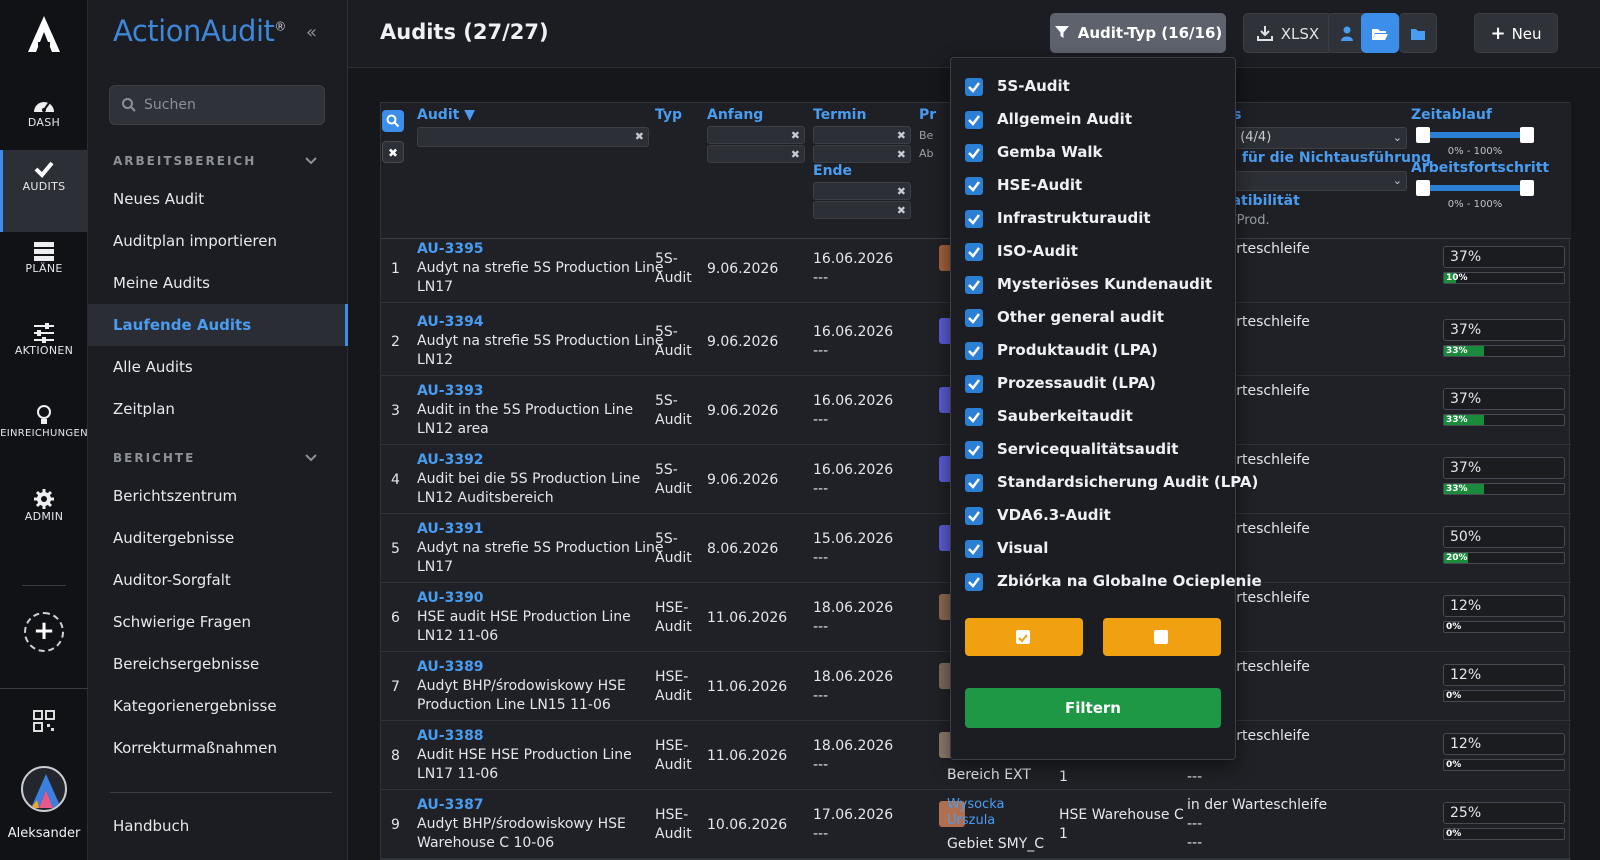 The height and width of the screenshot is (860, 1600). I want to click on audit-type-option: Other general audit, so click(1097, 319).